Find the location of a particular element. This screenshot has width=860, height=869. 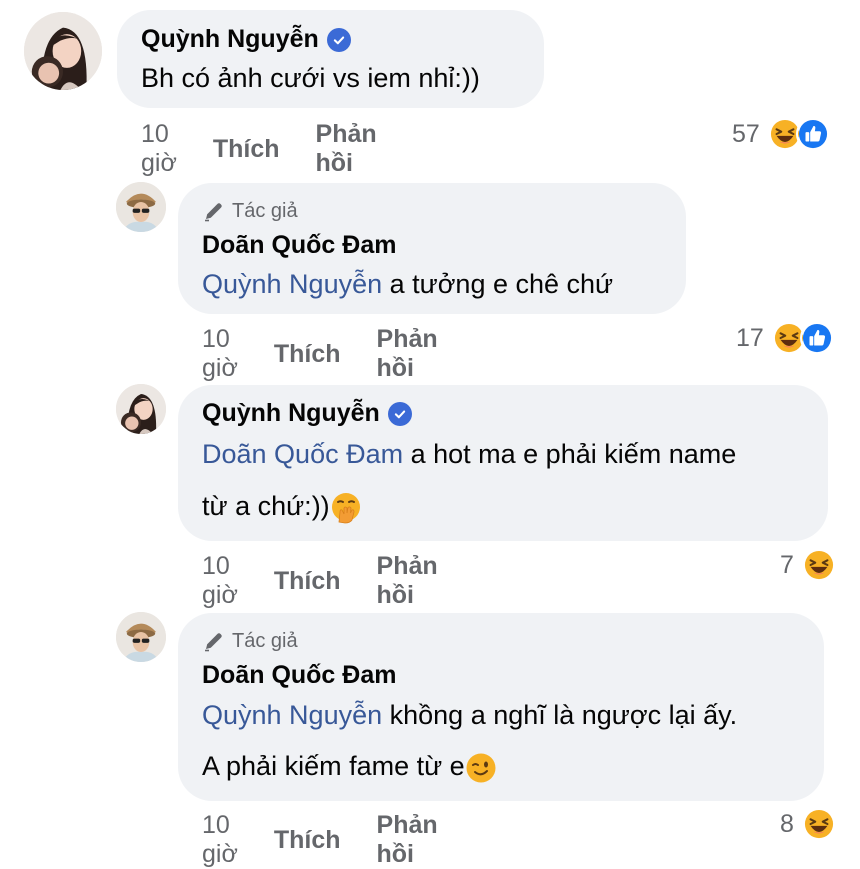

comment-body-line1: khồng a nghĩ là ngược lại ấy. is located at coordinates (560, 715).